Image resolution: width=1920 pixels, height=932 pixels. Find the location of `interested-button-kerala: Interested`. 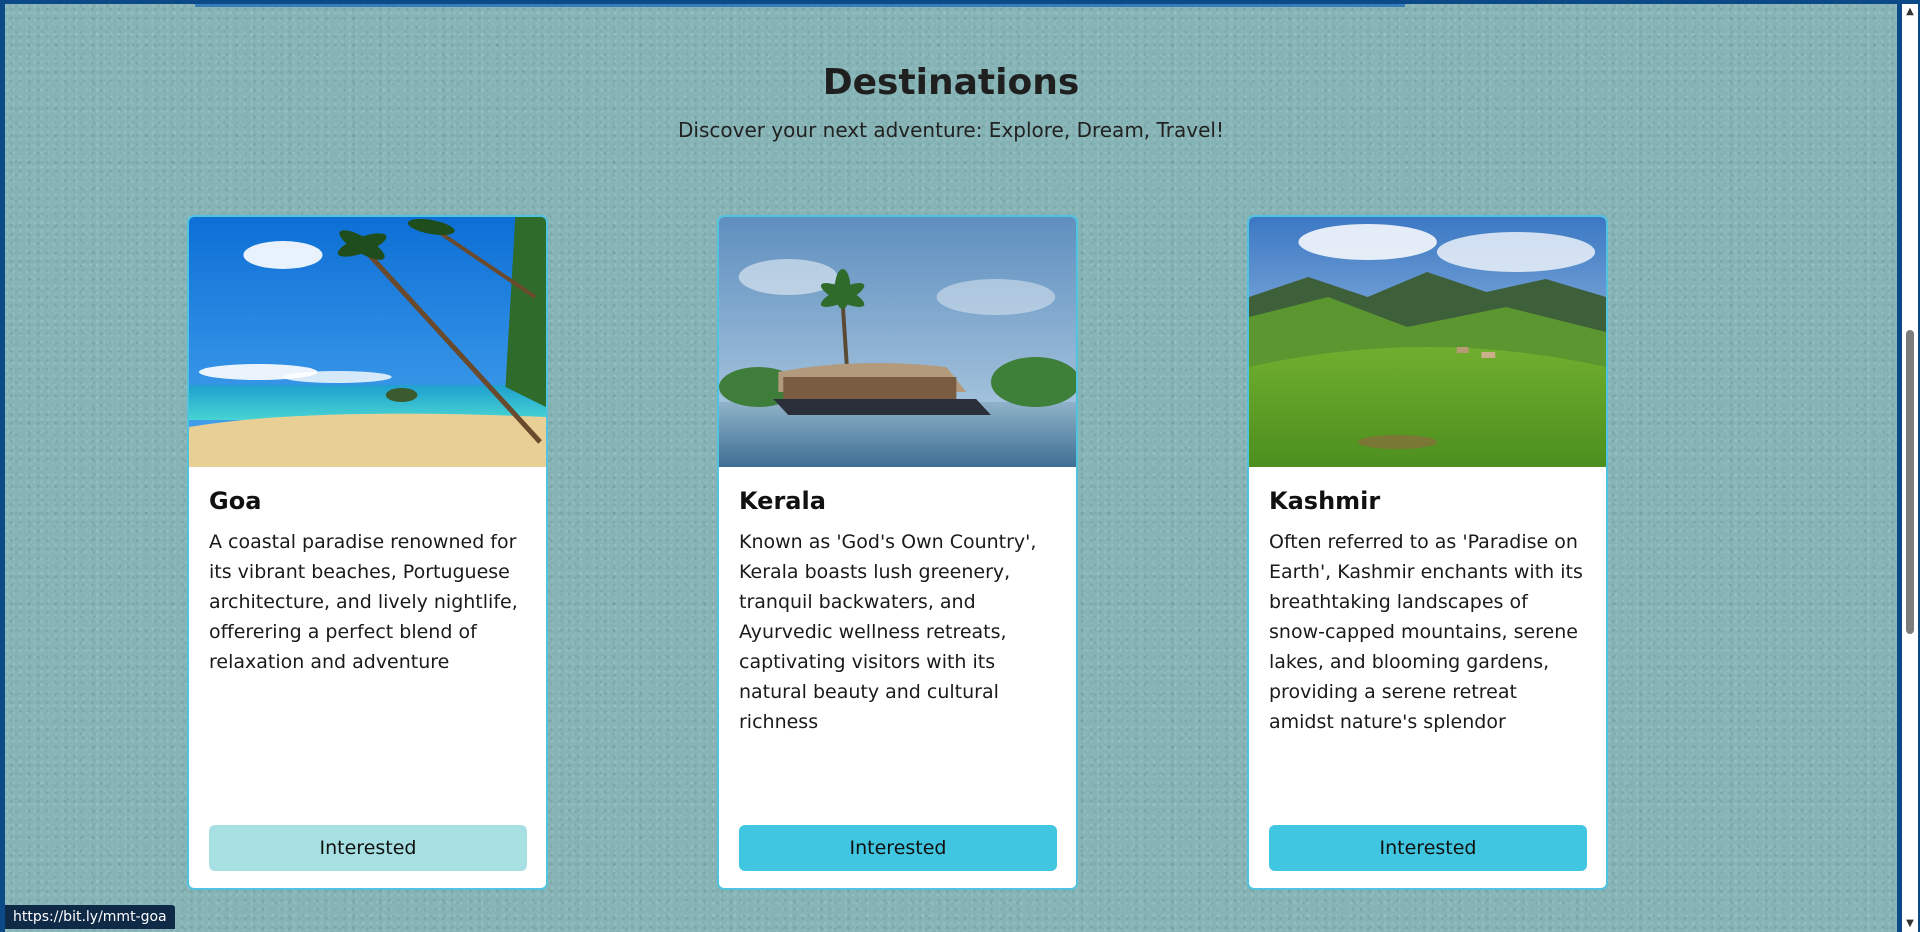

interested-button-kerala: Interested is located at coordinates (898, 848).